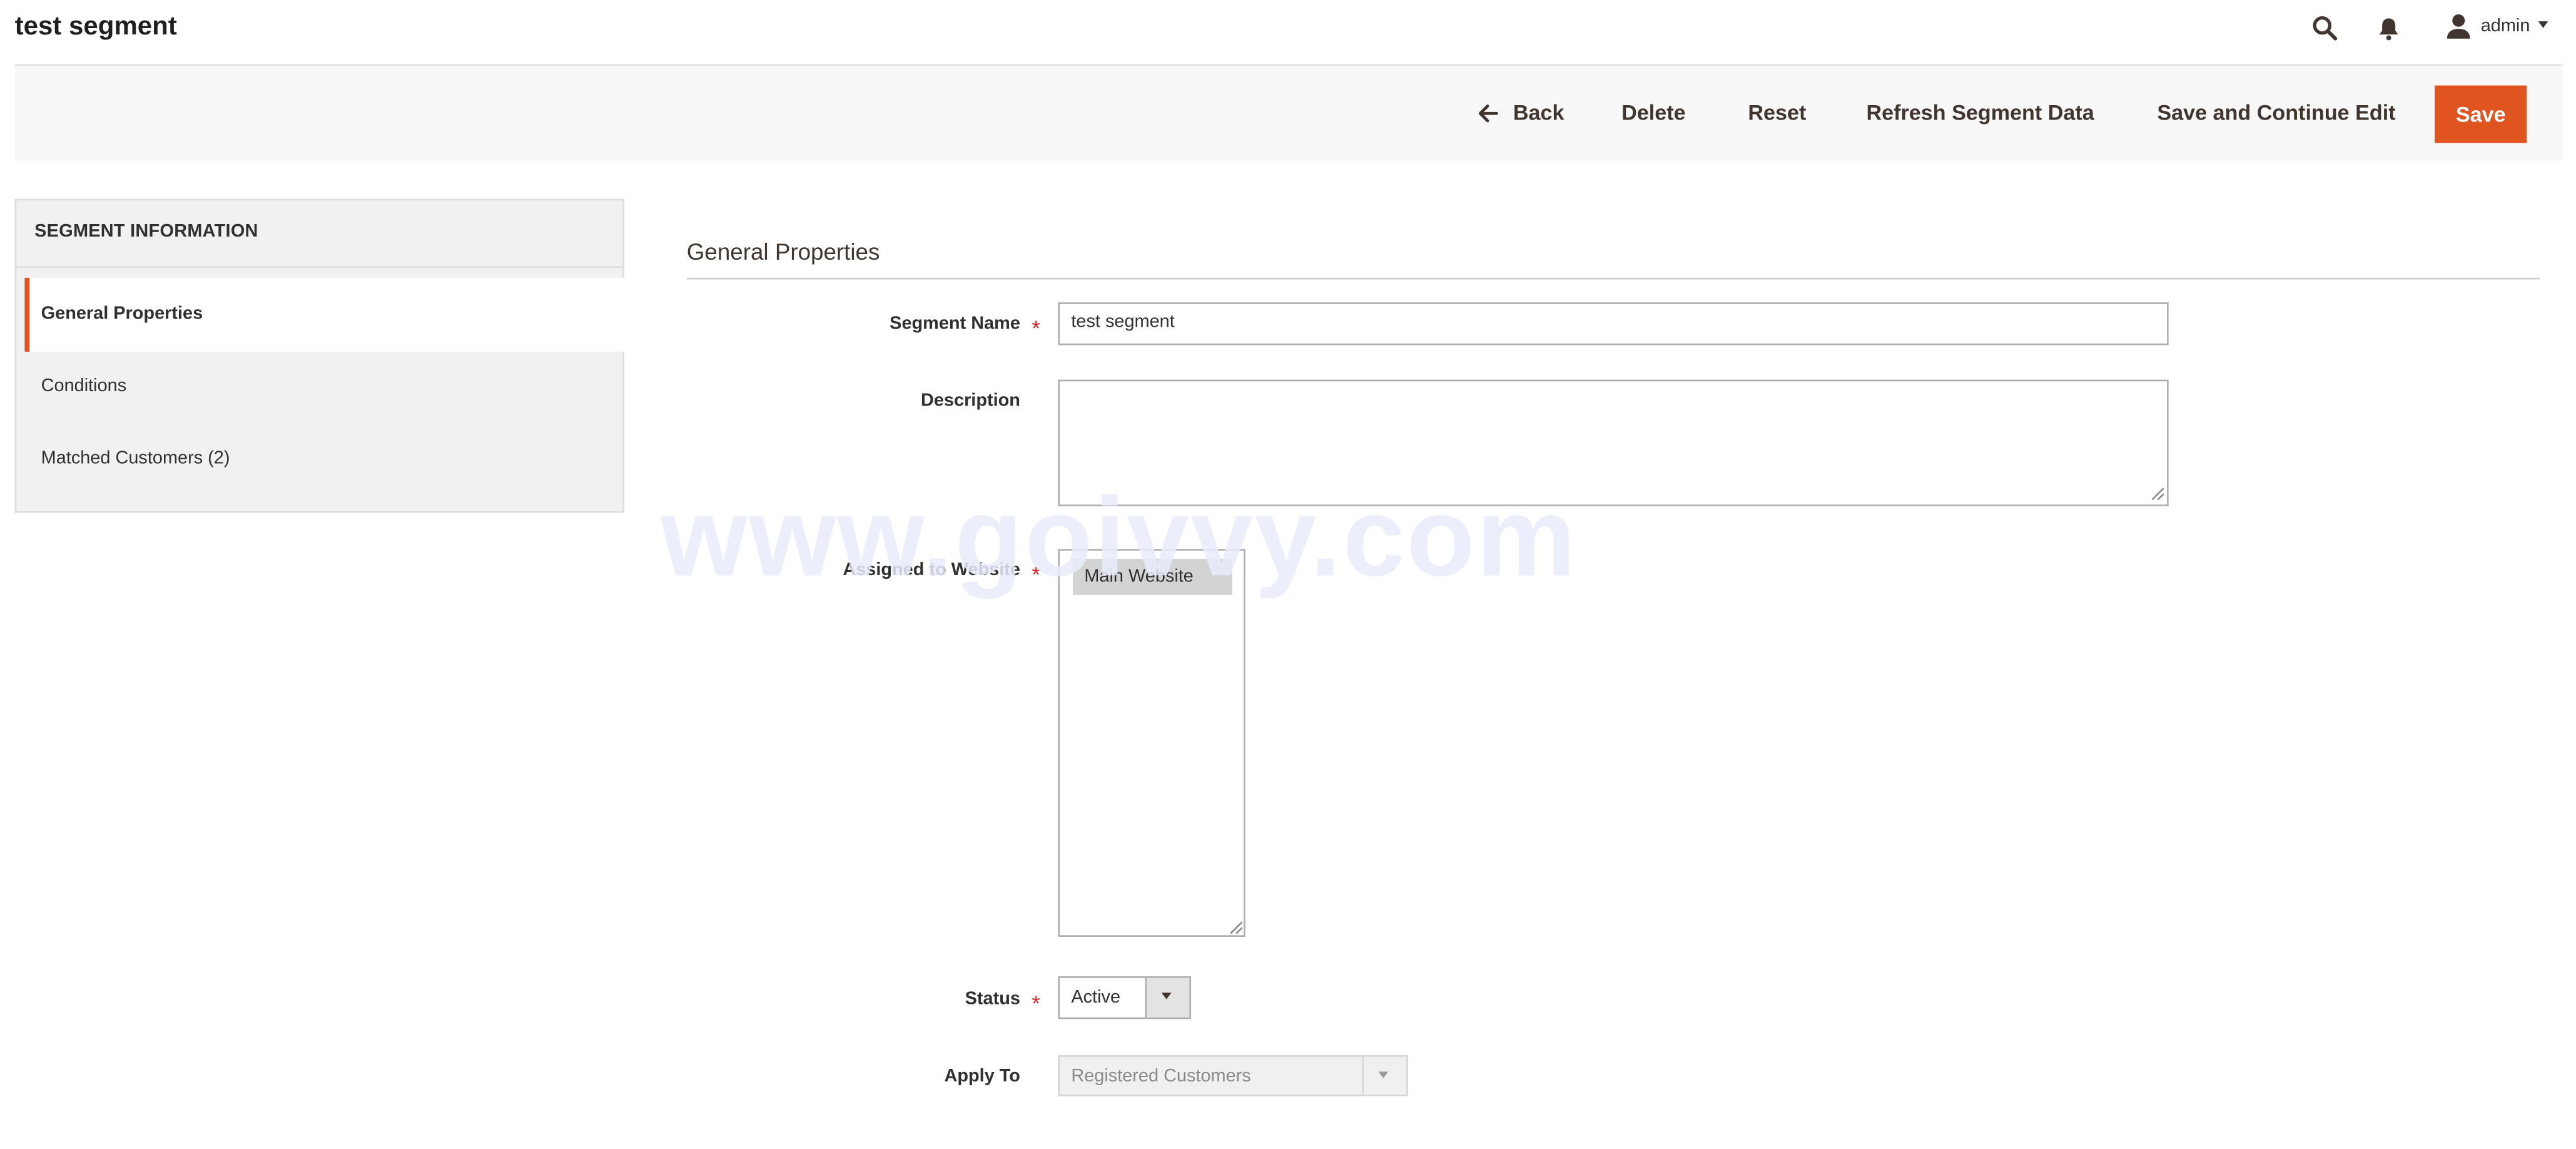  Describe the element at coordinates (783, 251) in the screenshot. I see `section-title: General Properties` at that location.